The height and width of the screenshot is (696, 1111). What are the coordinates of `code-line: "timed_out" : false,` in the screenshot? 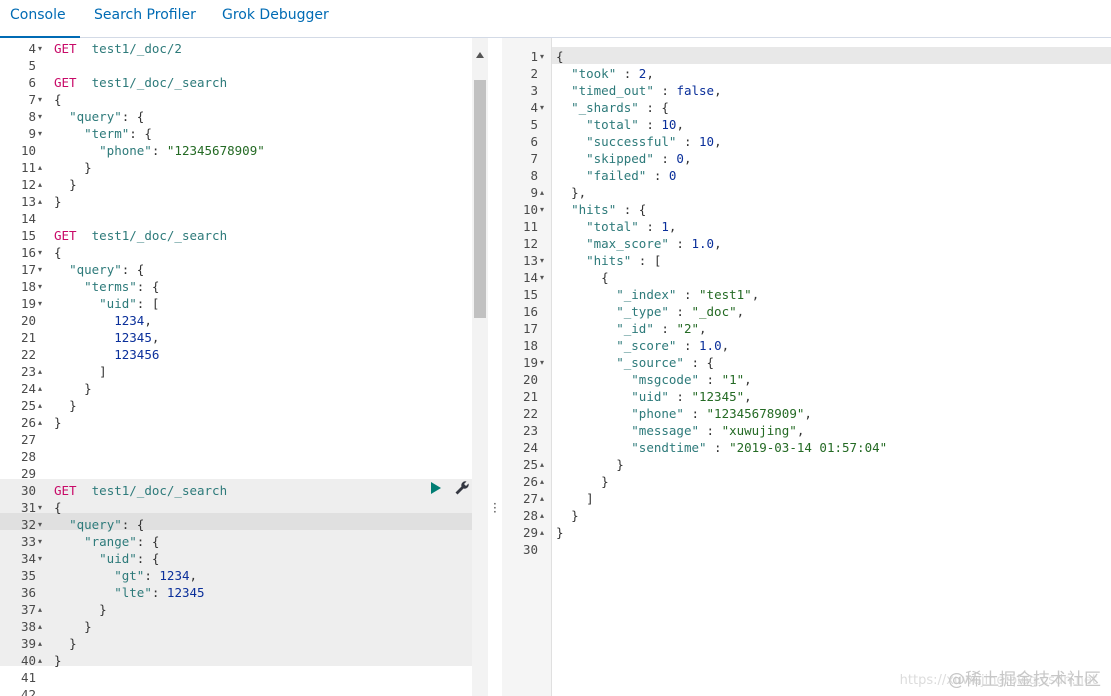 It's located at (646, 90).